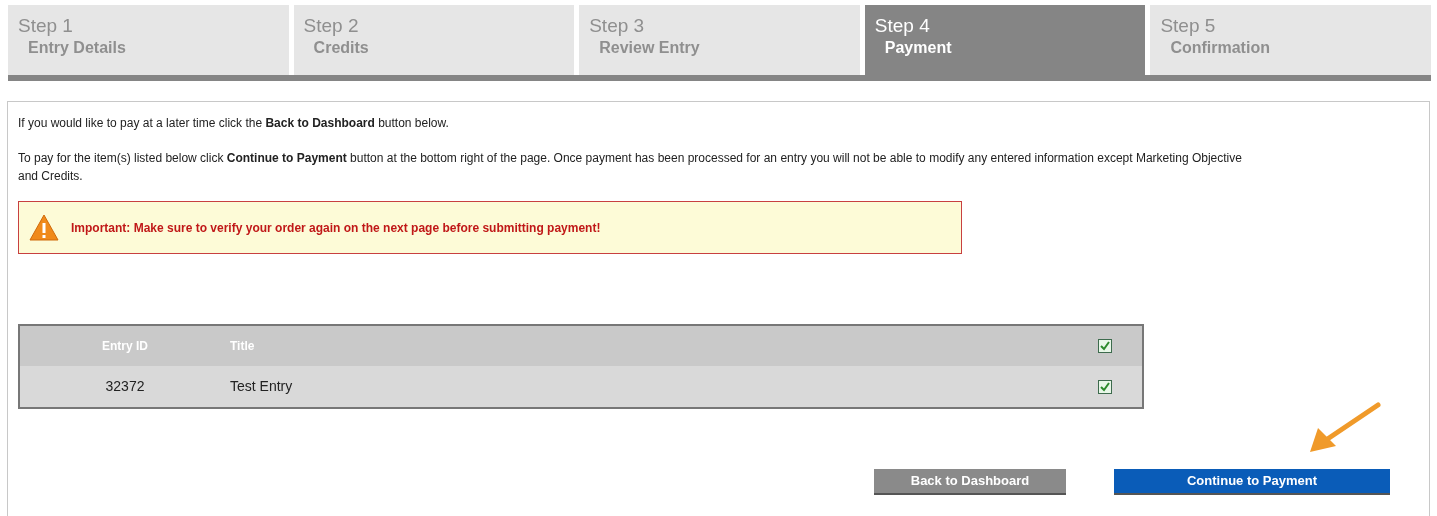  Describe the element at coordinates (434, 40) in the screenshot. I see `step-tab: Step 2 Credits` at that location.